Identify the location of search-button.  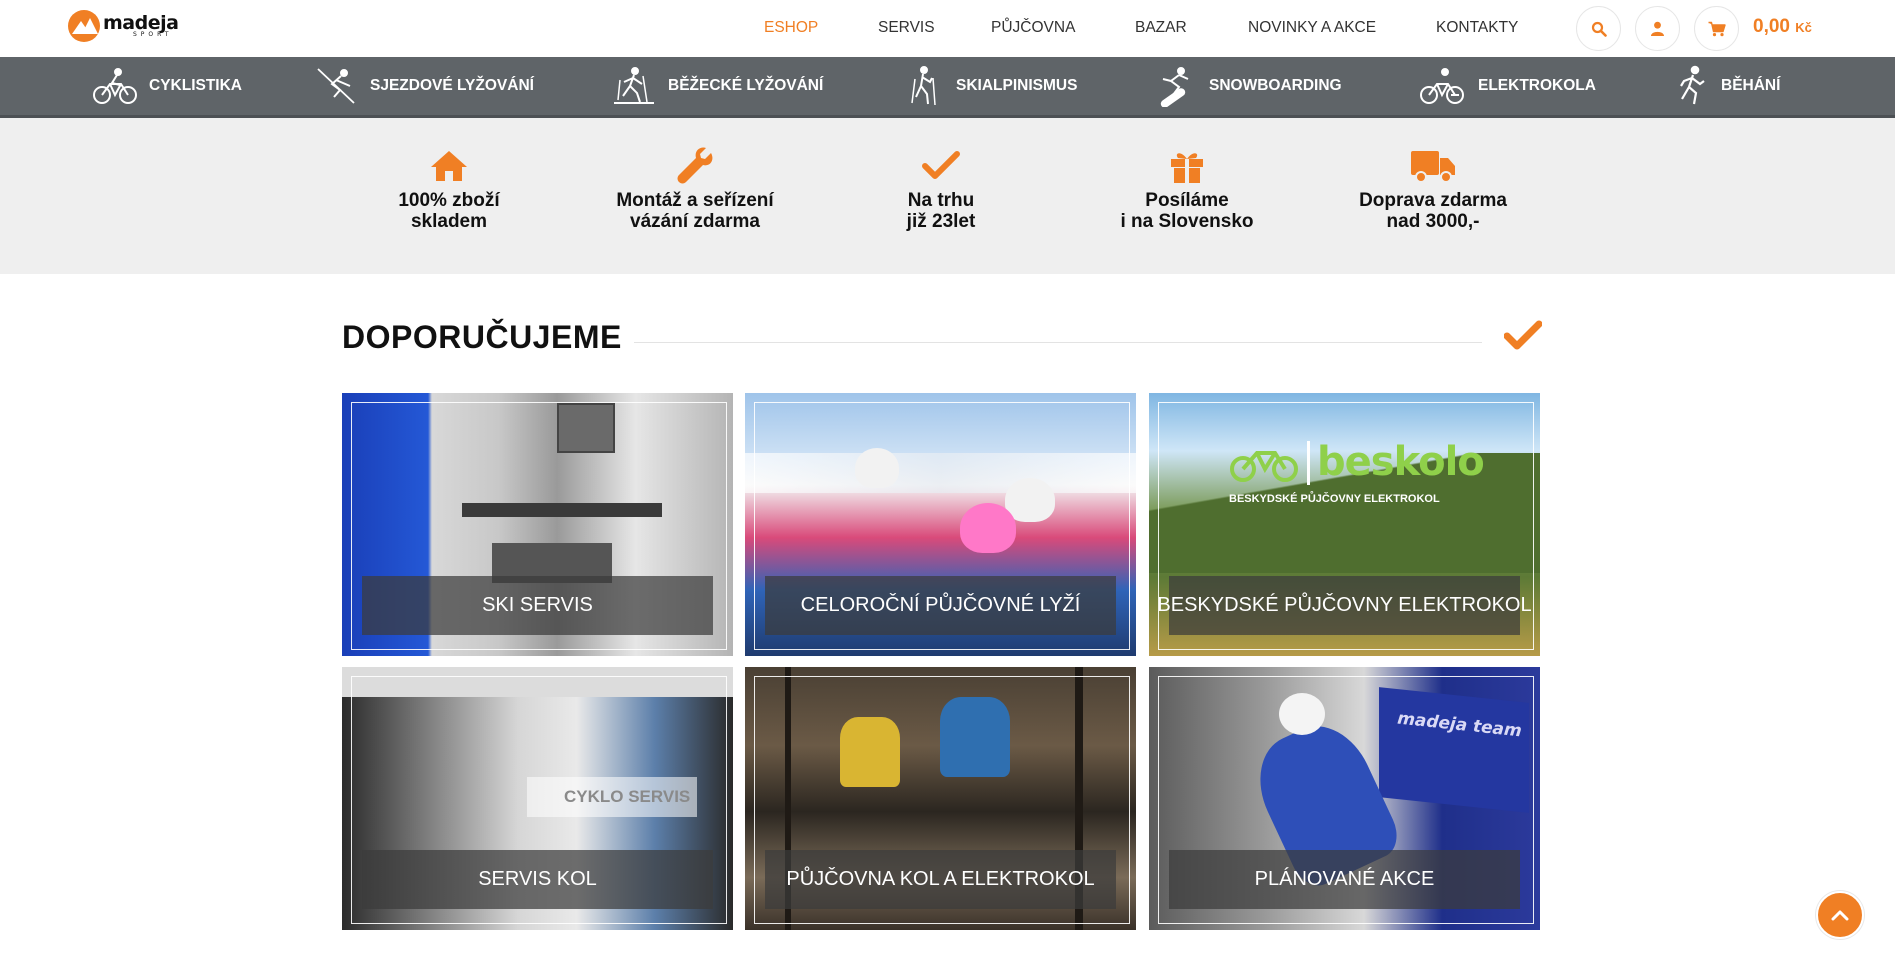
(1598, 28).